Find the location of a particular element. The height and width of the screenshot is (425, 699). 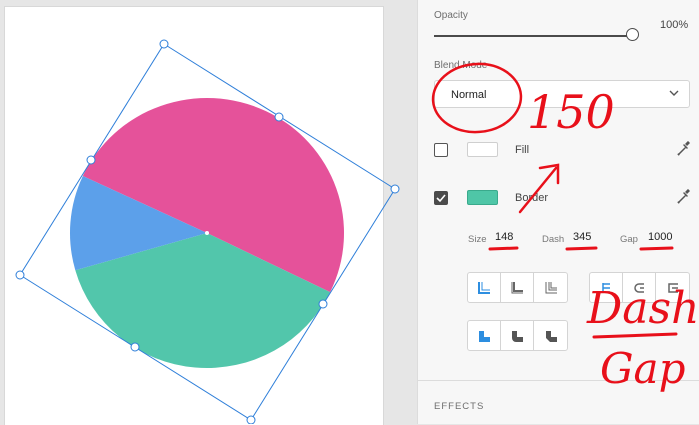

fill-color-swatch is located at coordinates (482, 149).